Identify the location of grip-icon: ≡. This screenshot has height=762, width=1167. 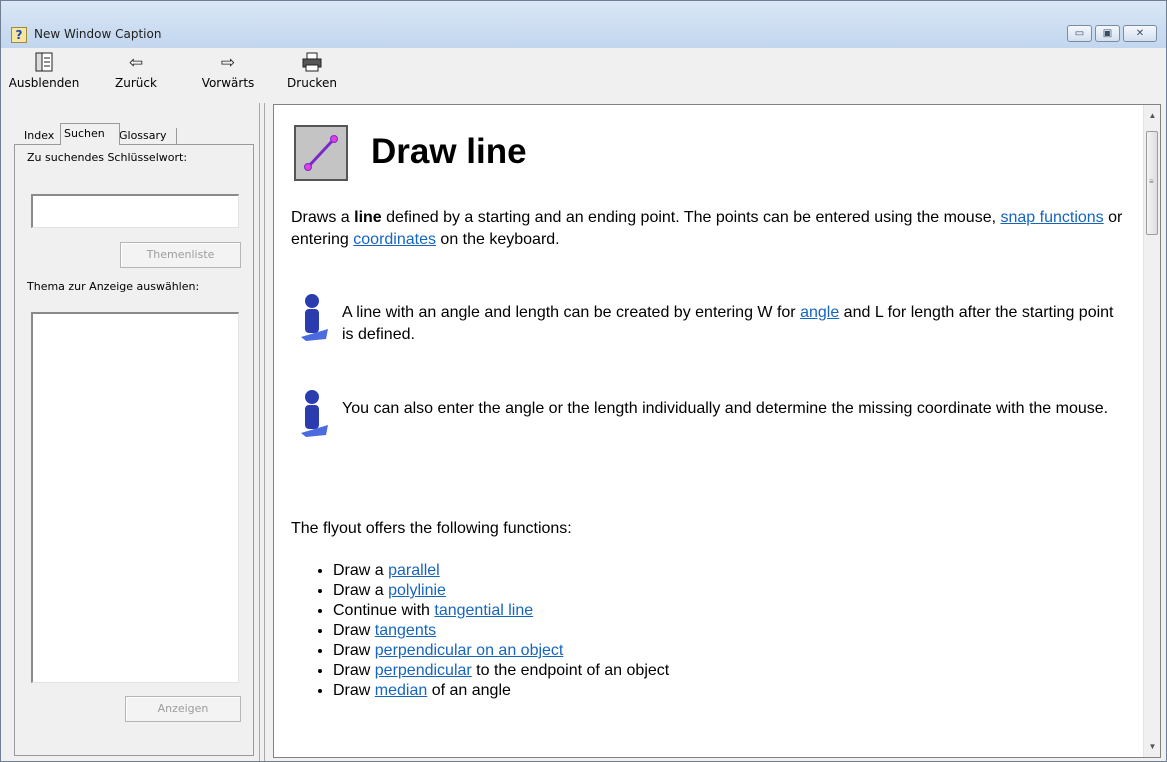
(1151, 181).